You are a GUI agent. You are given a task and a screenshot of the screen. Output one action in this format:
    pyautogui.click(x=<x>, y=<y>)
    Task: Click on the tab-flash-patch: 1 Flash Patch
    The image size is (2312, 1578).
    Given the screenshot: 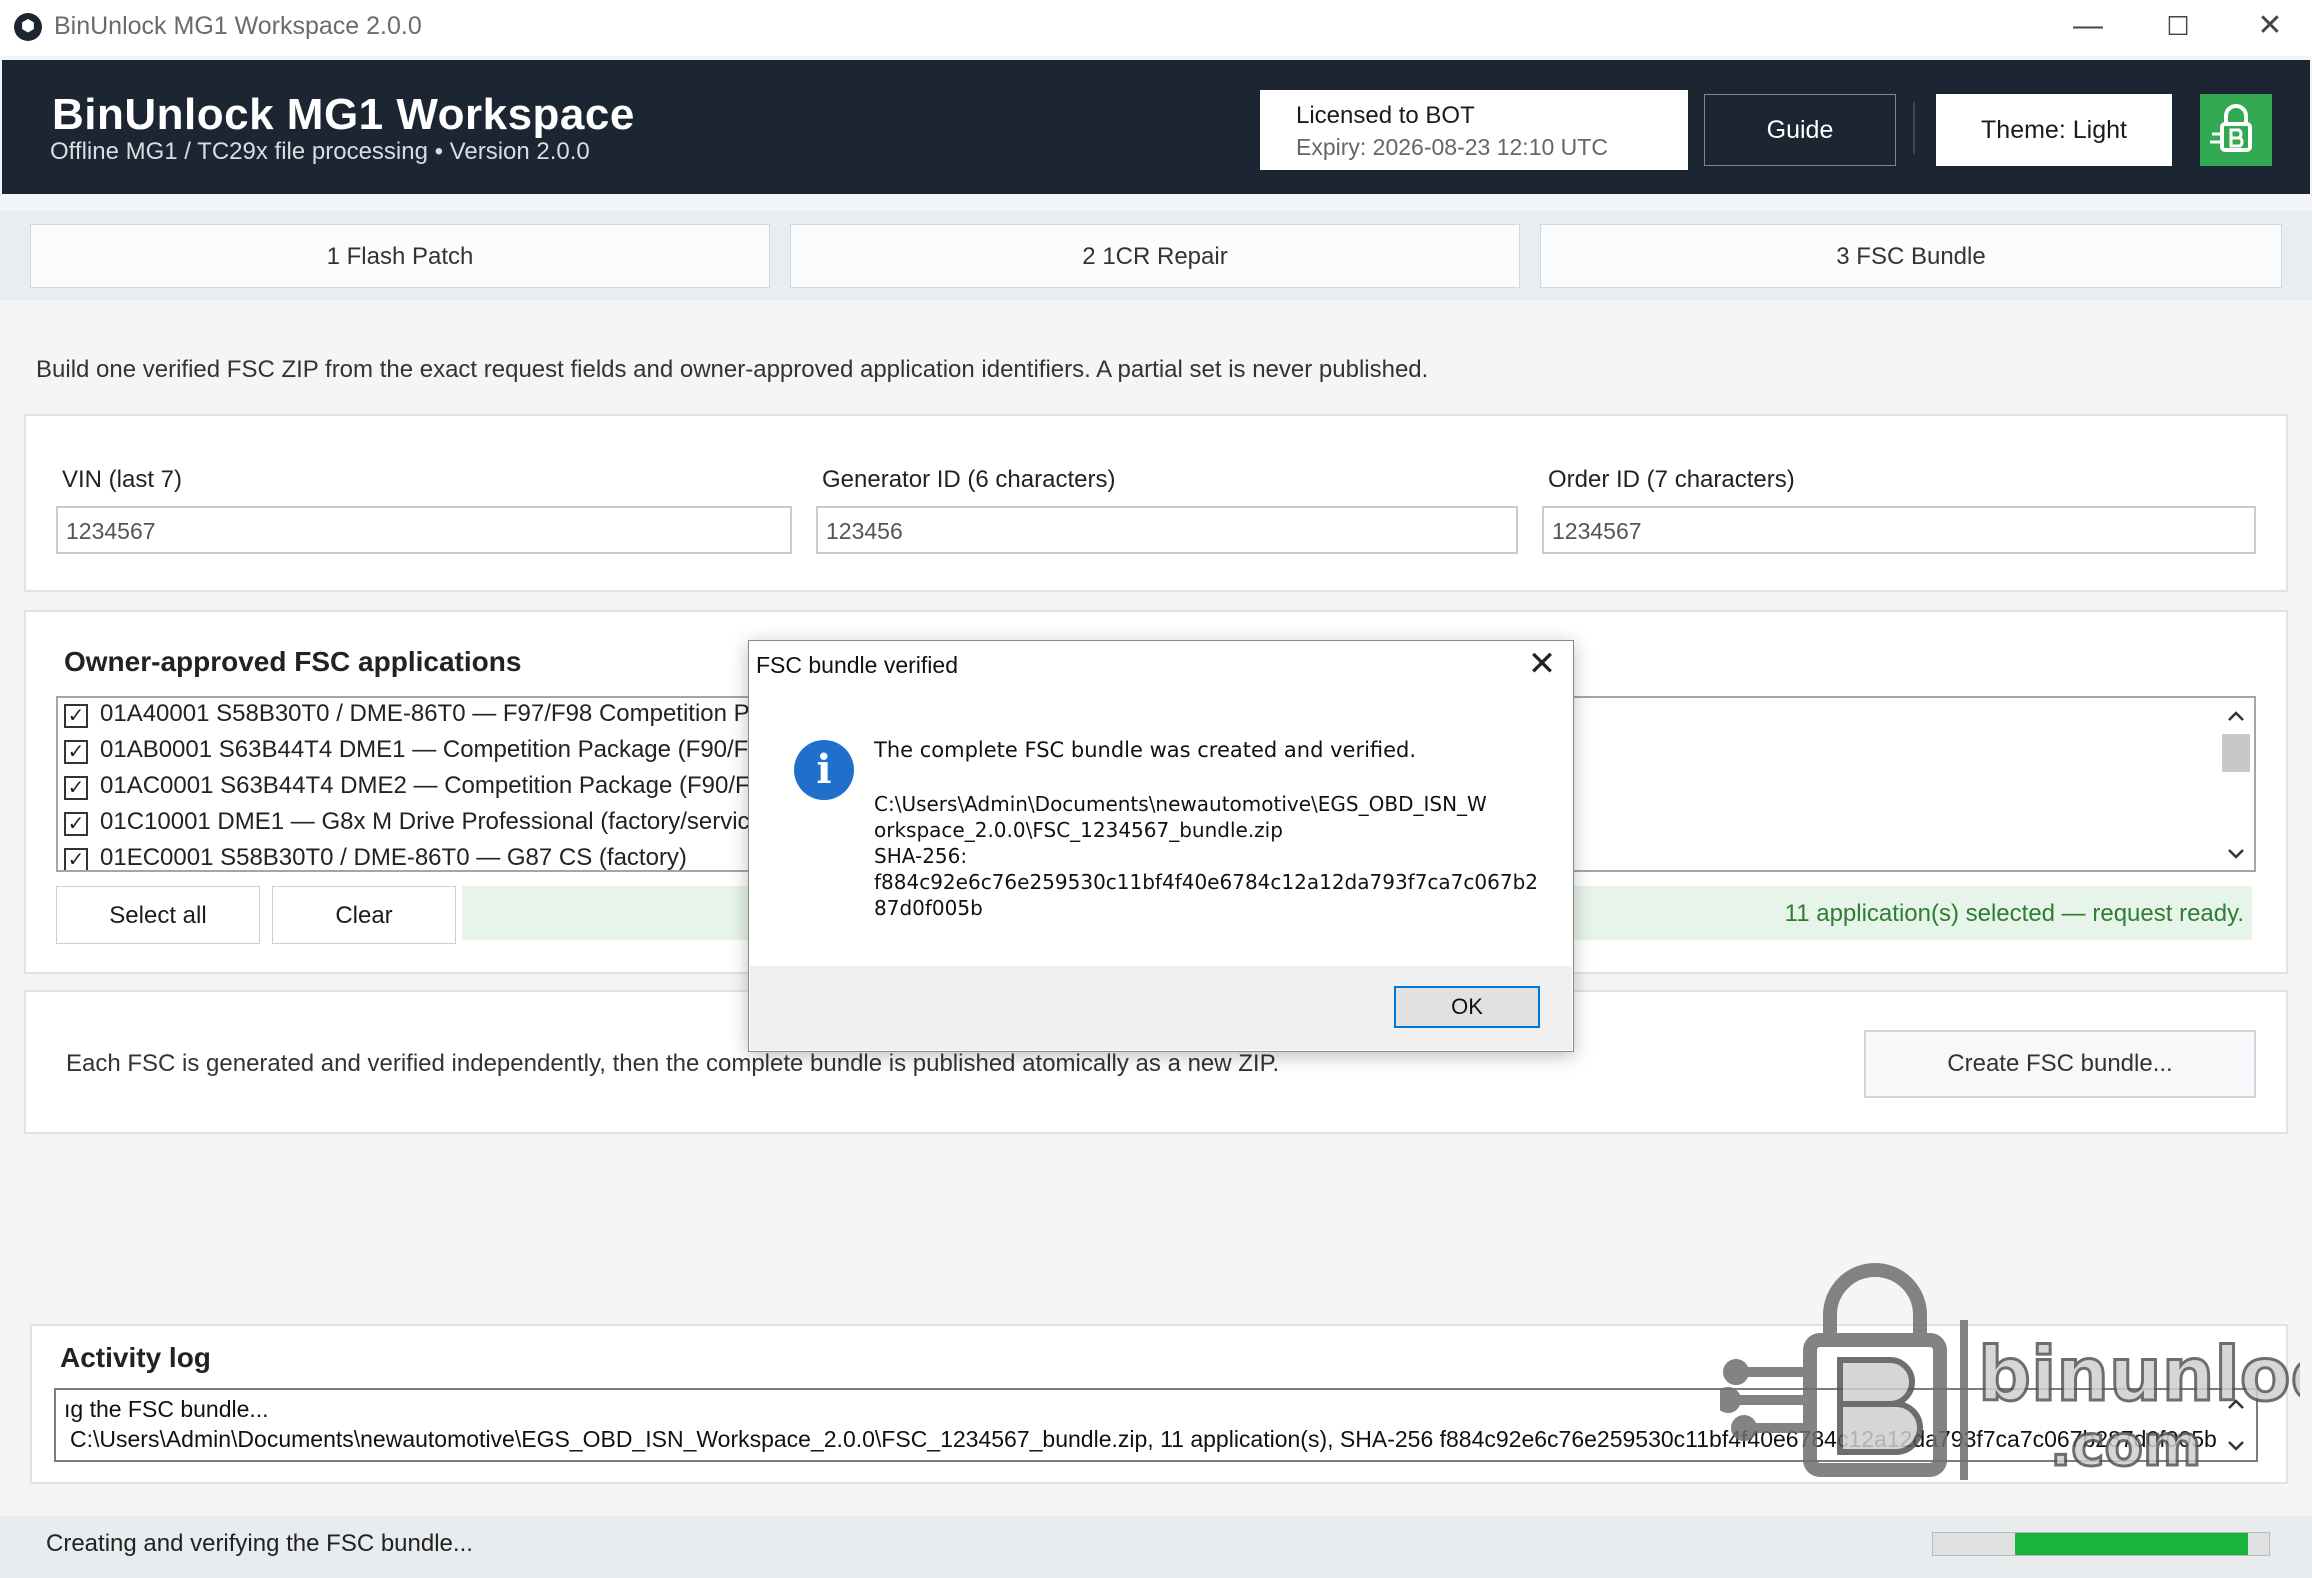 What is the action you would take?
    pyautogui.click(x=400, y=256)
    